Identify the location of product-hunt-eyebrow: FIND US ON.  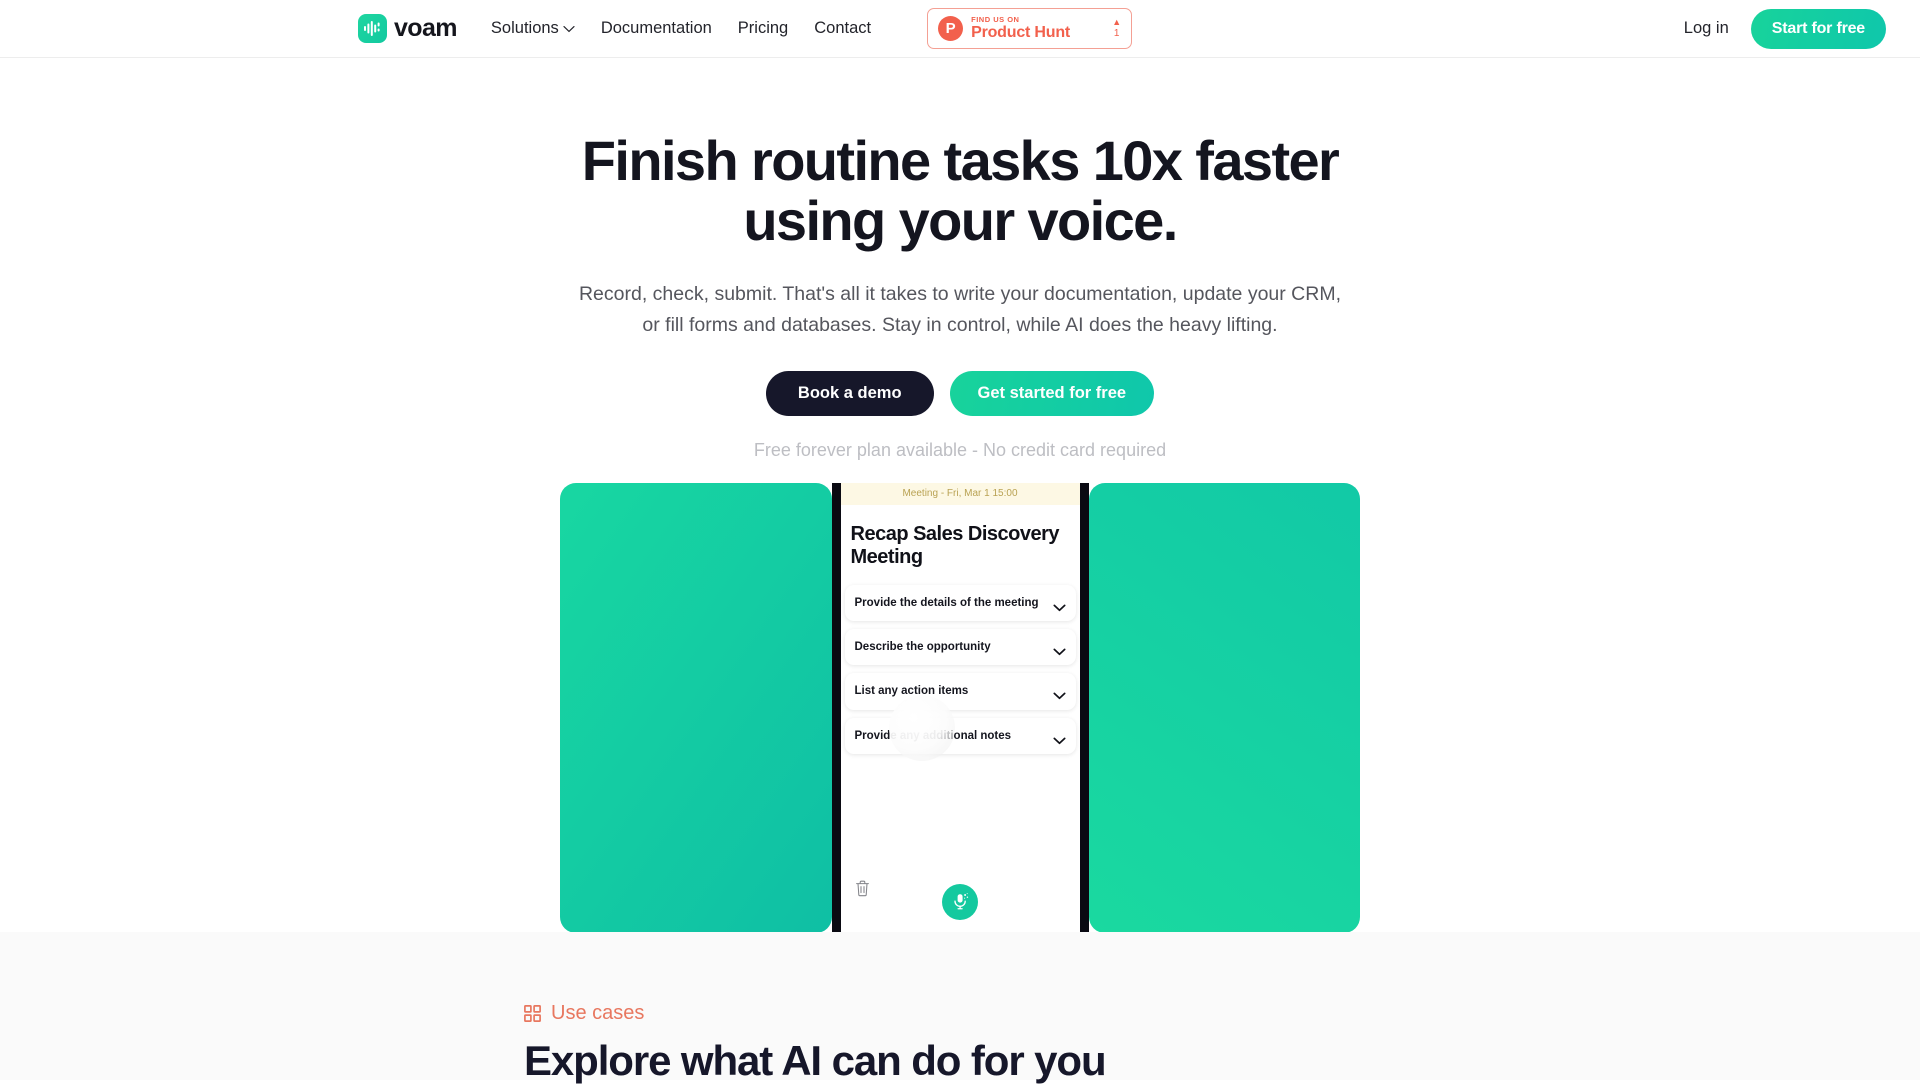
(995, 19).